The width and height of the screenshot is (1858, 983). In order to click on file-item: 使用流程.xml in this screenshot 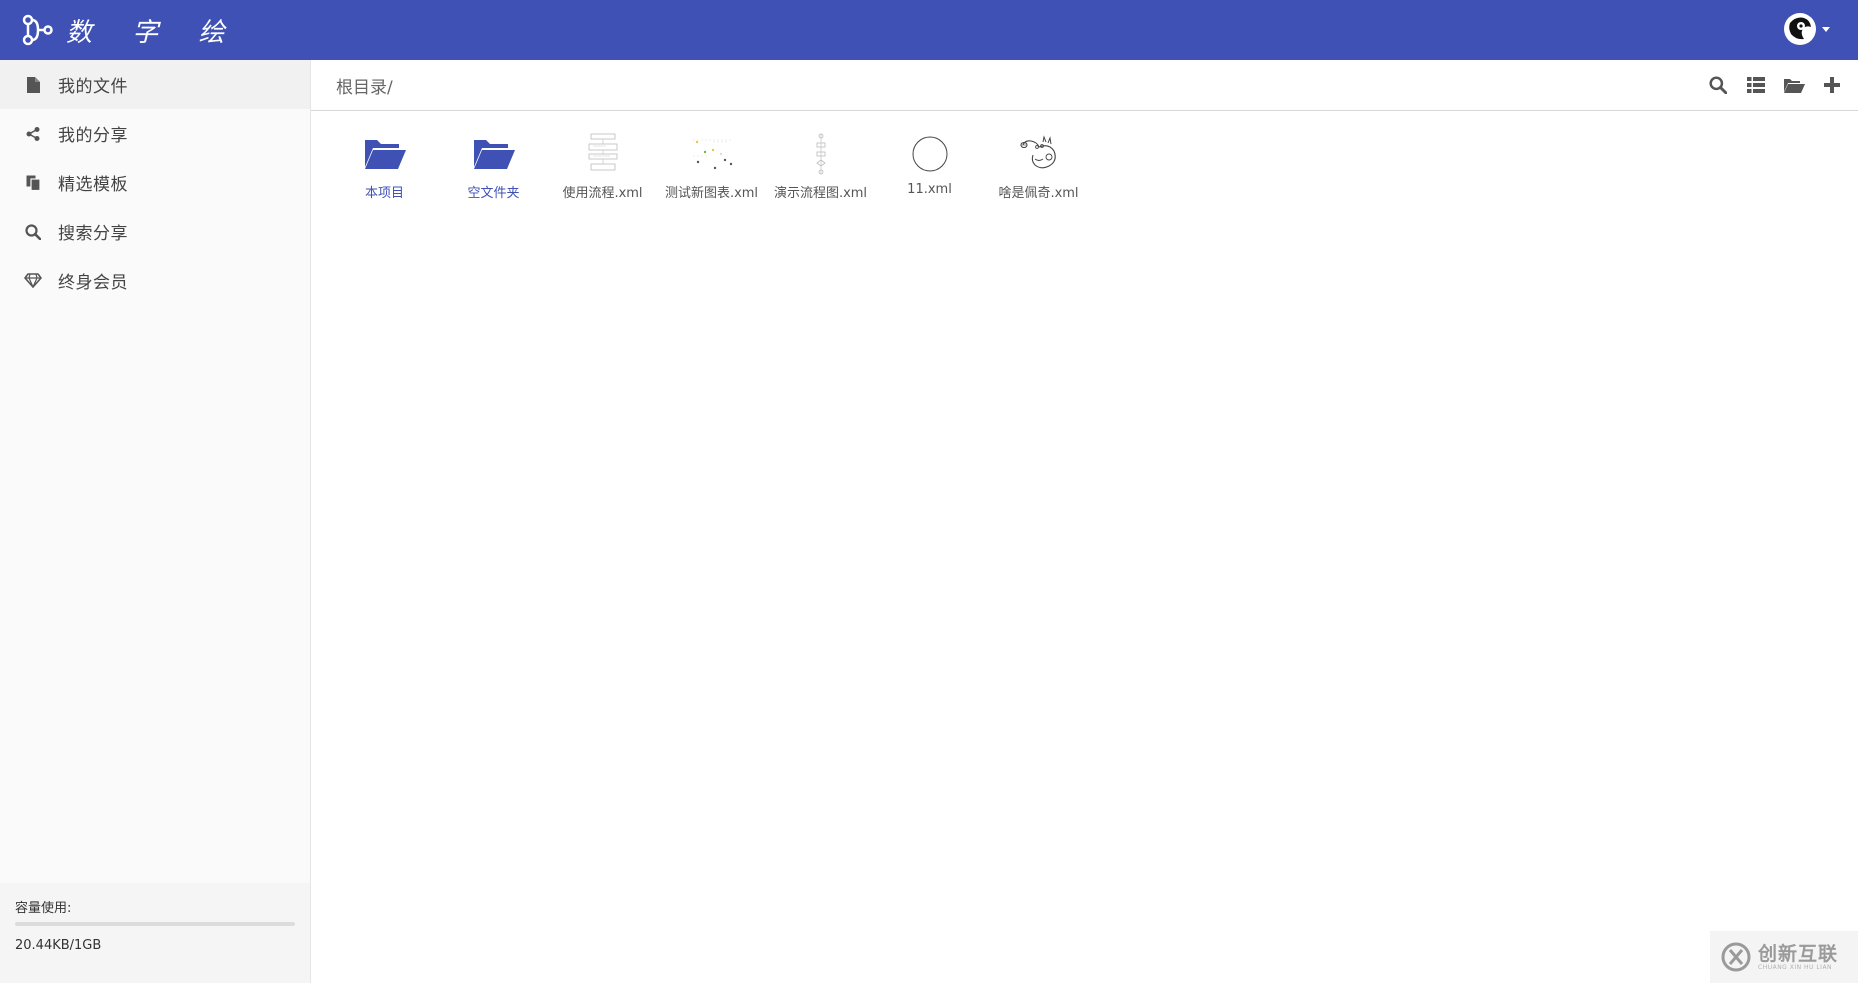, I will do `click(602, 165)`.